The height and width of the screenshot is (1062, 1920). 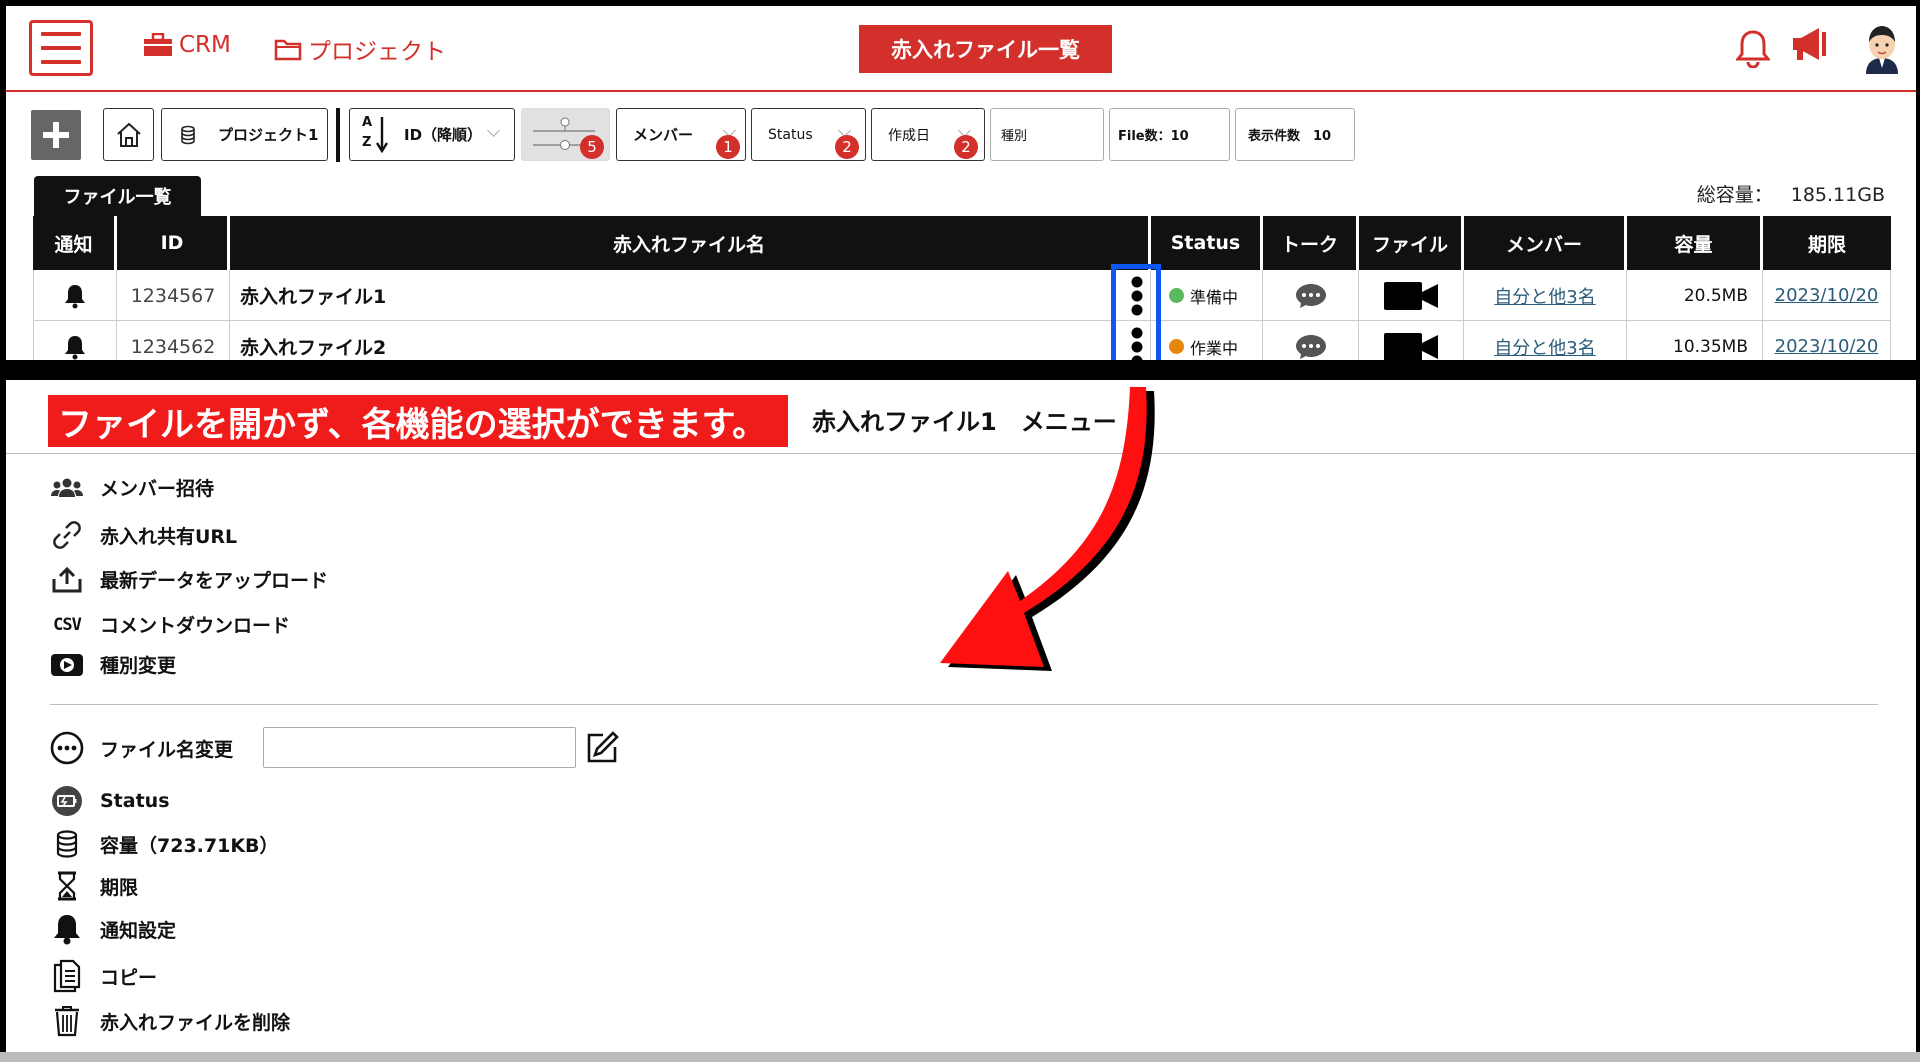 What do you see at coordinates (94, 886) in the screenshot?
I see `menu-item-deadline: 期限` at bounding box center [94, 886].